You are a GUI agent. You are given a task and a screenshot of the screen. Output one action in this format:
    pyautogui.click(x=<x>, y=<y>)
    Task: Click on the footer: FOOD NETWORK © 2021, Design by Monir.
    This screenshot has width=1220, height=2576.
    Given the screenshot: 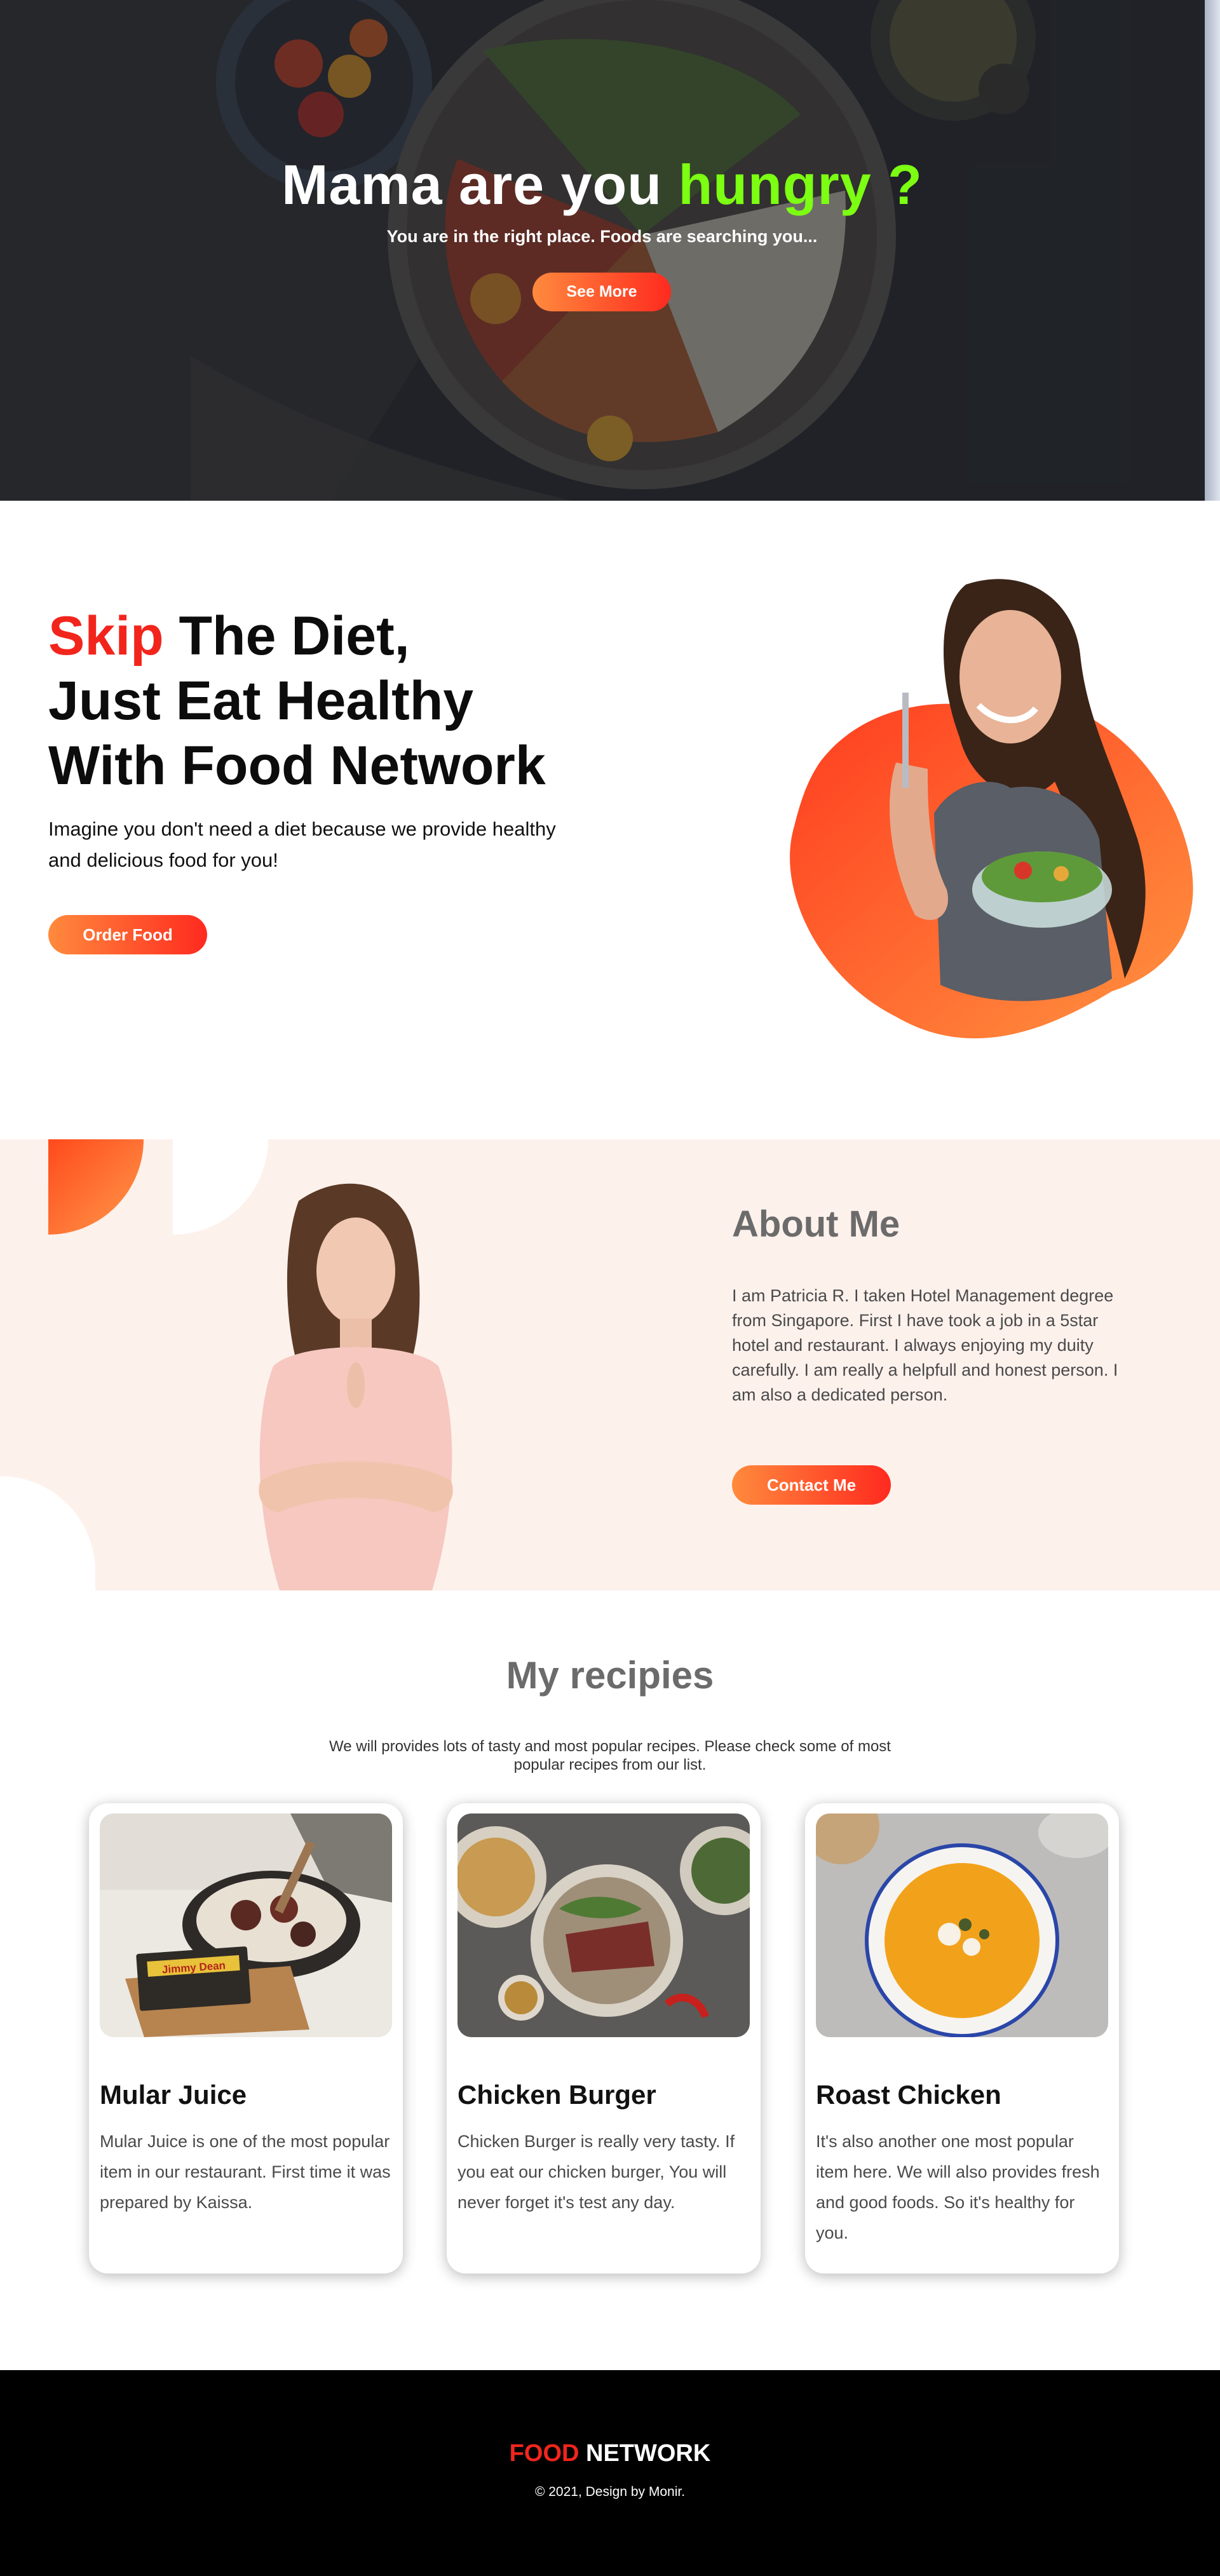 What is the action you would take?
    pyautogui.click(x=610, y=2473)
    